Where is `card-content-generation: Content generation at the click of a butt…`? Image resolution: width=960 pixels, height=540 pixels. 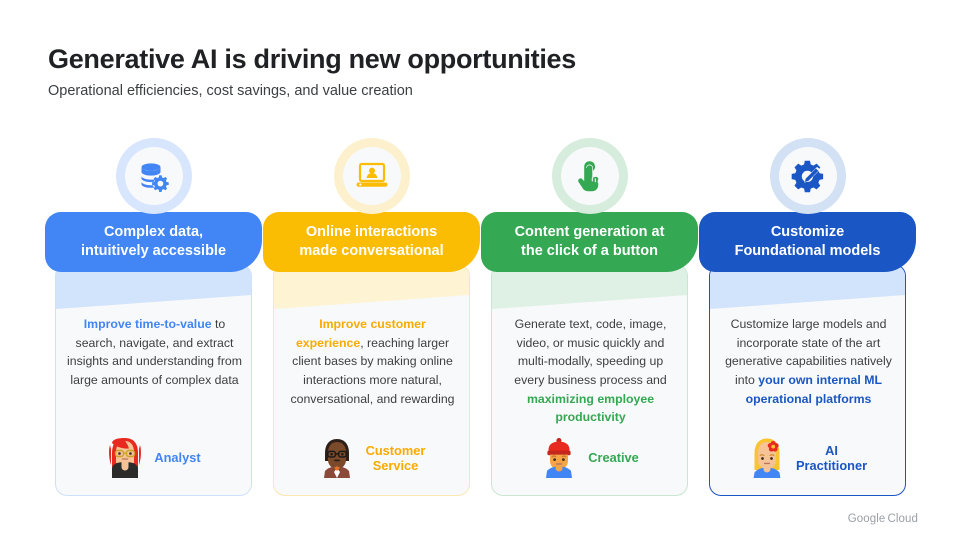
card-content-generation: Content generation at the click of a butt… is located at coordinates (589, 317).